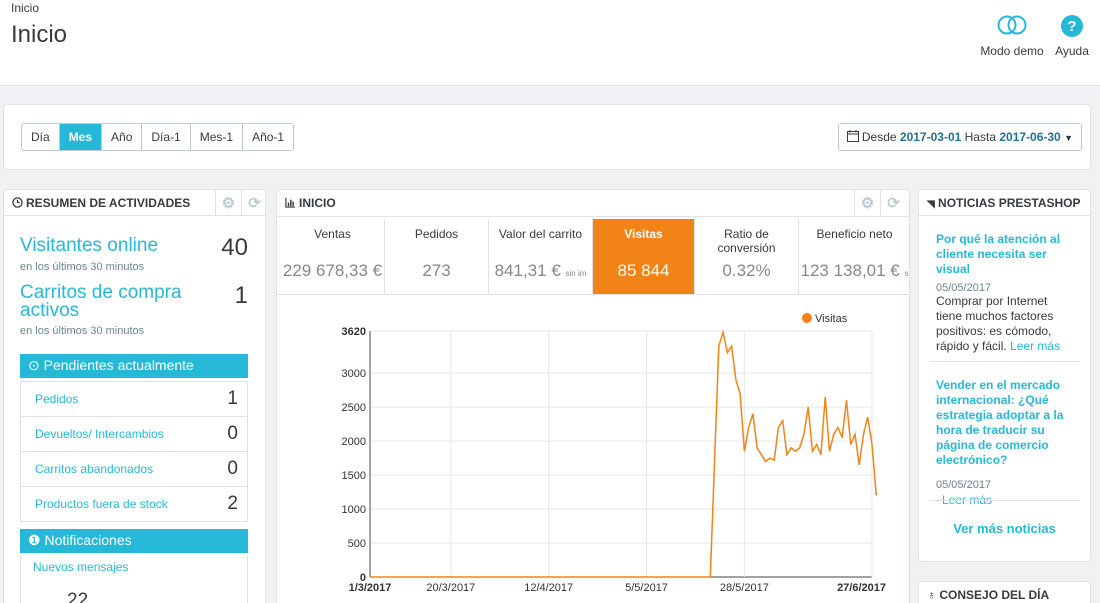 The height and width of the screenshot is (603, 1100). I want to click on kpi-value: 85 844, so click(643, 271).